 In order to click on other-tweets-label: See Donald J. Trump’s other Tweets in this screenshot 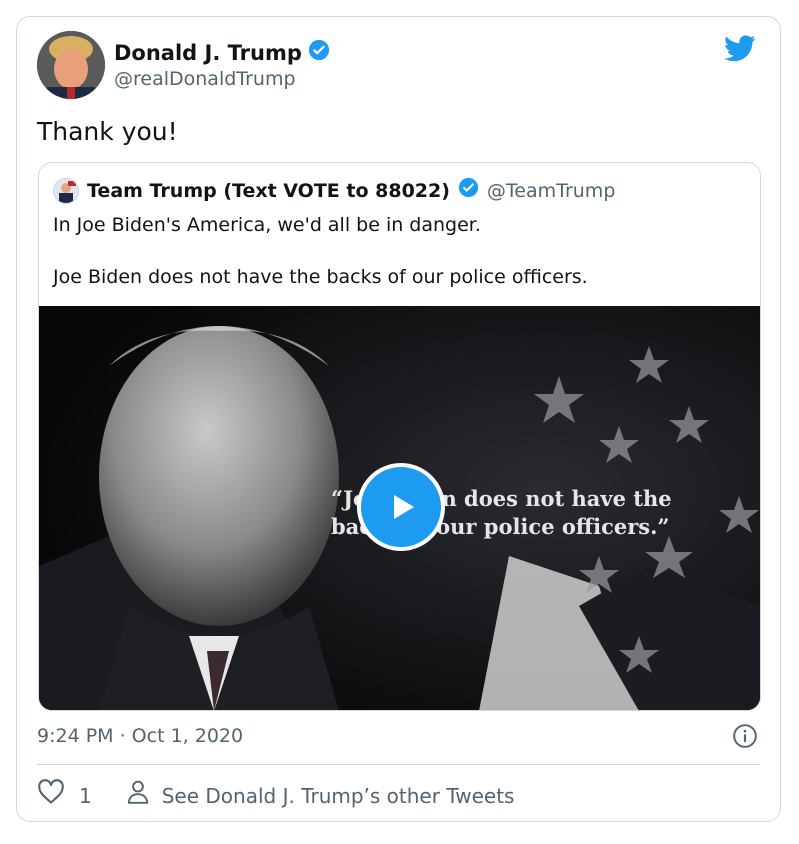, I will do `click(338, 795)`.